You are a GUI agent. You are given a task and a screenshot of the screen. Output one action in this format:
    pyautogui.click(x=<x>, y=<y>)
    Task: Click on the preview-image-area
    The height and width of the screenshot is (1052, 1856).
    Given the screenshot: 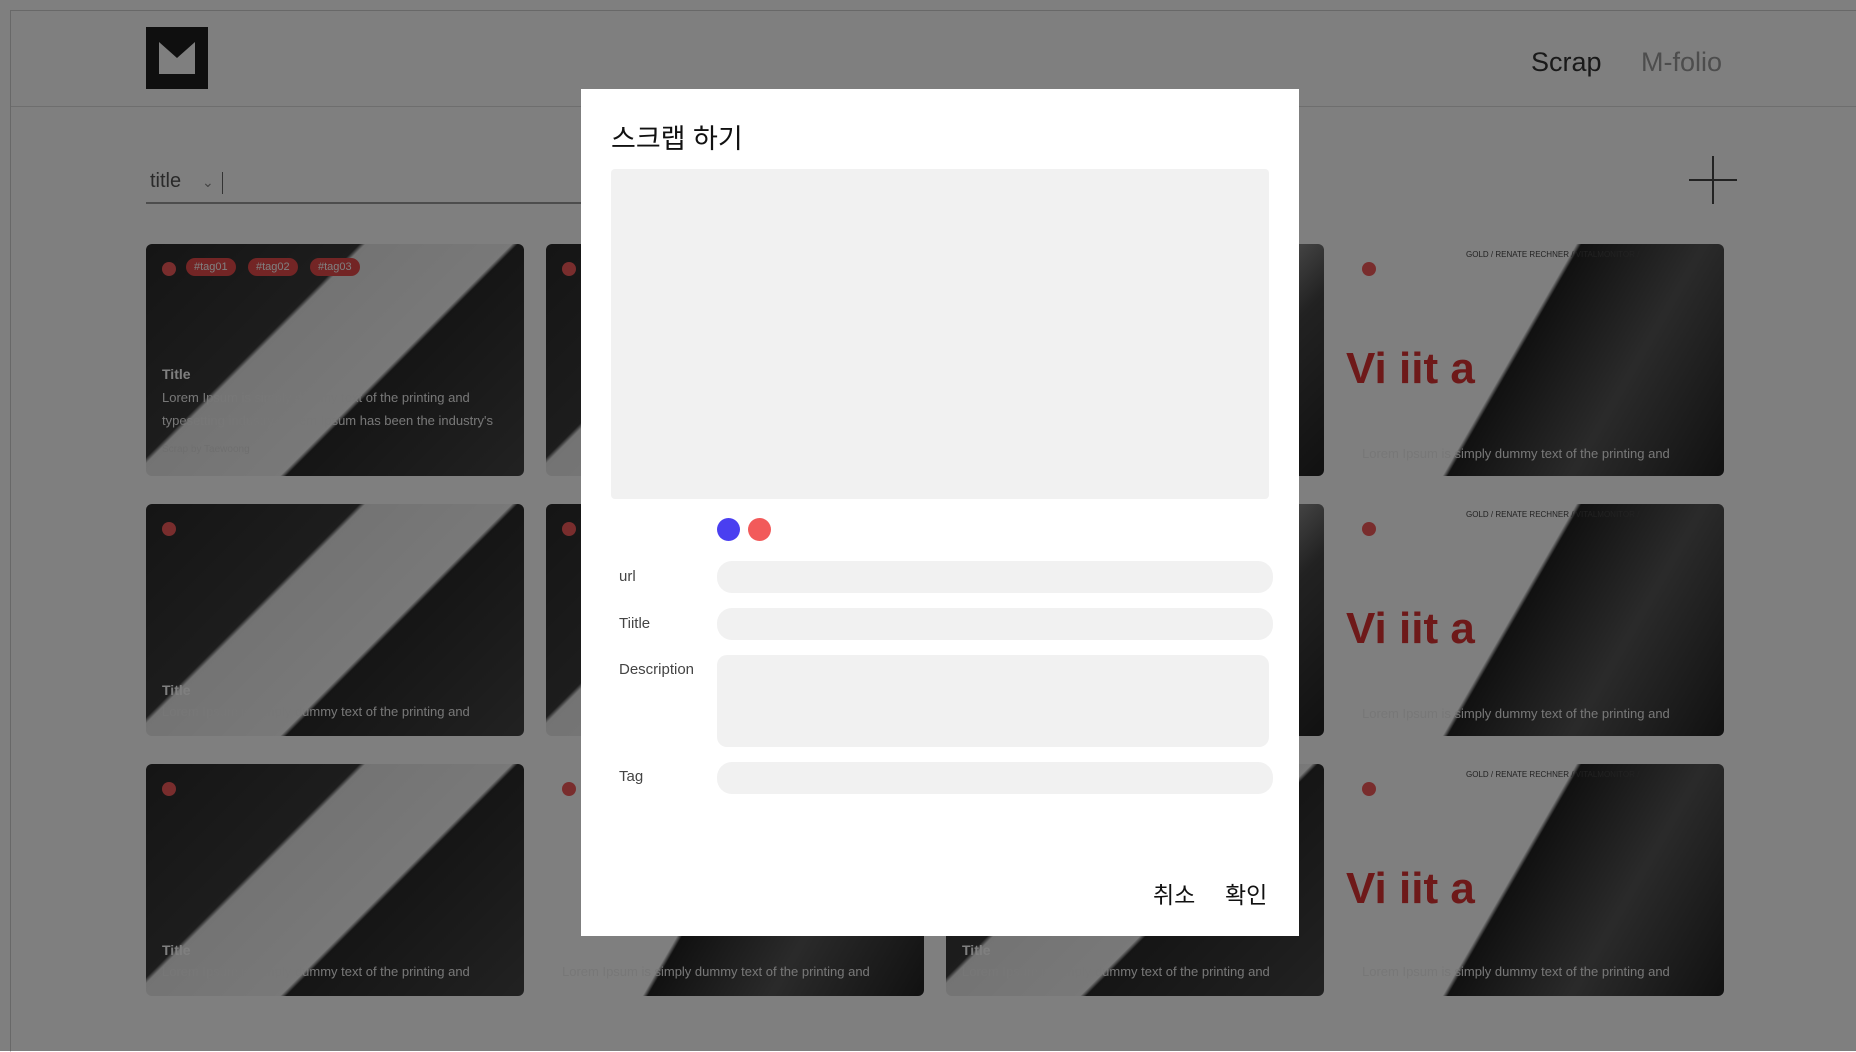 What is the action you would take?
    pyautogui.click(x=940, y=334)
    